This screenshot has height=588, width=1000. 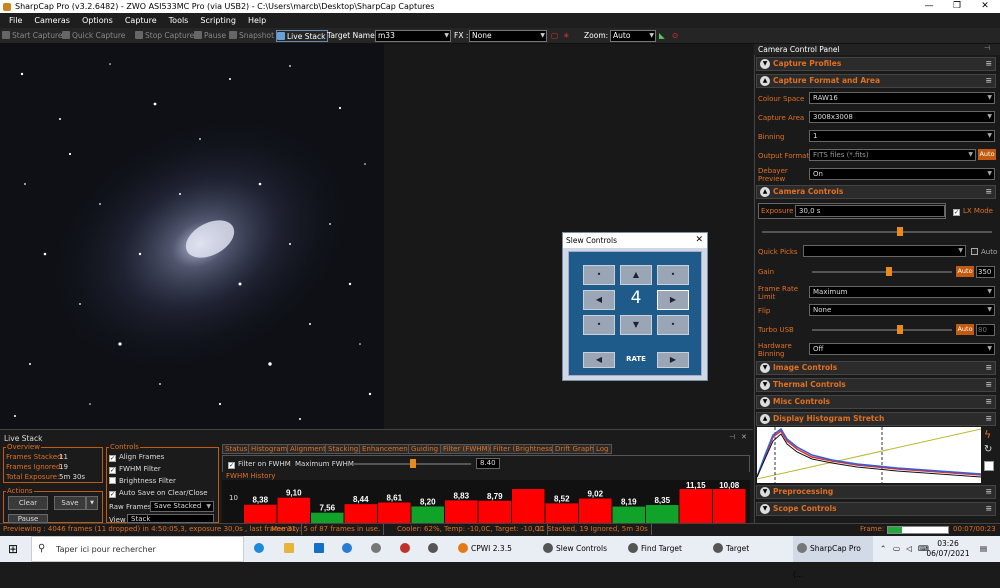 What do you see at coordinates (882, 330) in the screenshot?
I see `turbo-usb-slider-track` at bounding box center [882, 330].